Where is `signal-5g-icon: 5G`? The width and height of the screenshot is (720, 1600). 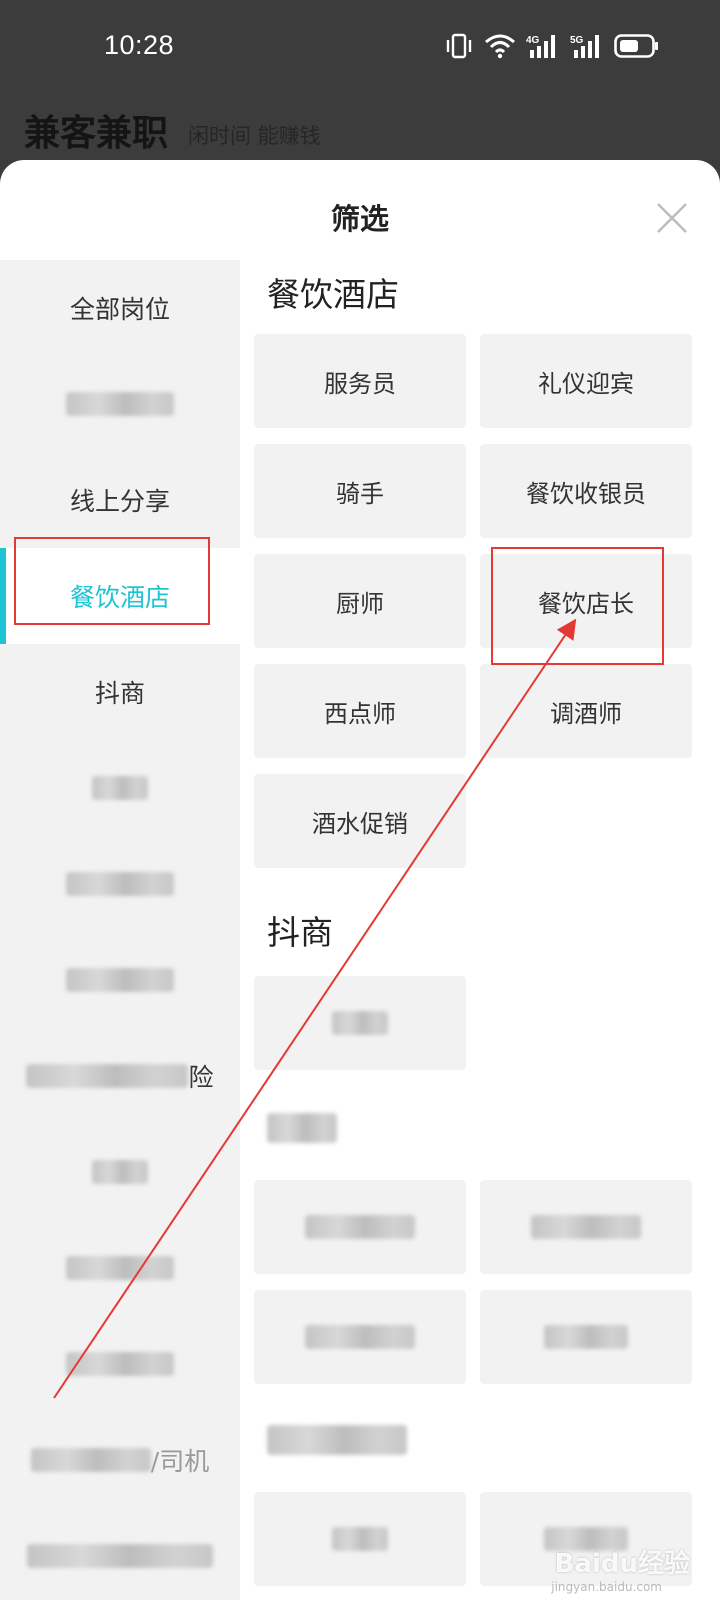 signal-5g-icon: 5G is located at coordinates (584, 46).